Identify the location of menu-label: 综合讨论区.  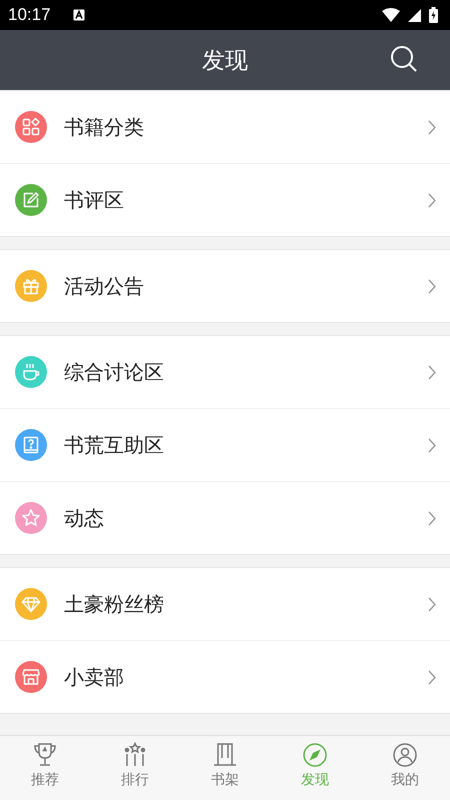
(114, 372).